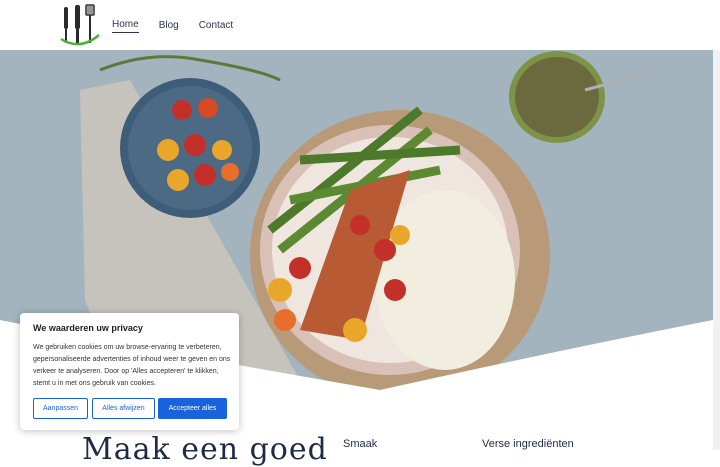 The width and height of the screenshot is (720, 467). Describe the element at coordinates (190, 148) in the screenshot. I see `tomato-bowl` at that location.